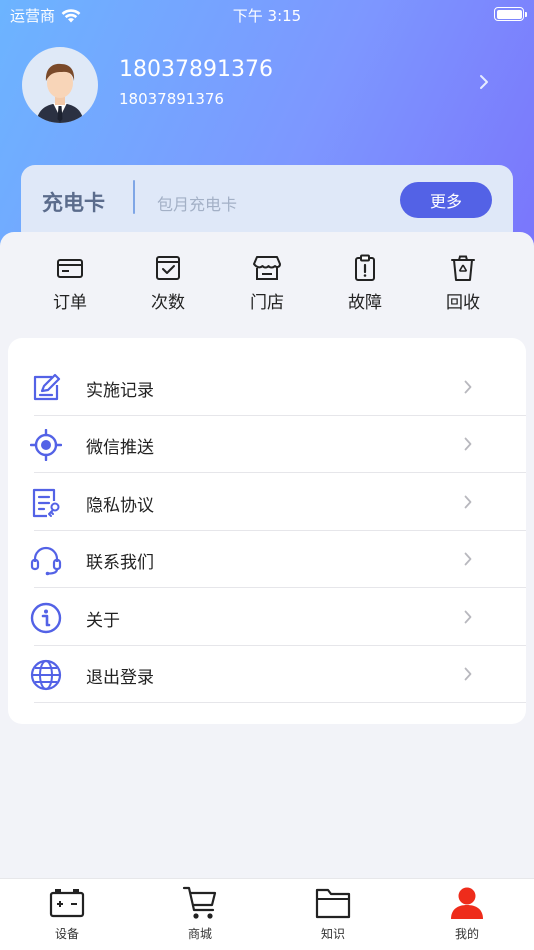 The image size is (534, 950). I want to click on menu-item-label: 关于, so click(103, 621).